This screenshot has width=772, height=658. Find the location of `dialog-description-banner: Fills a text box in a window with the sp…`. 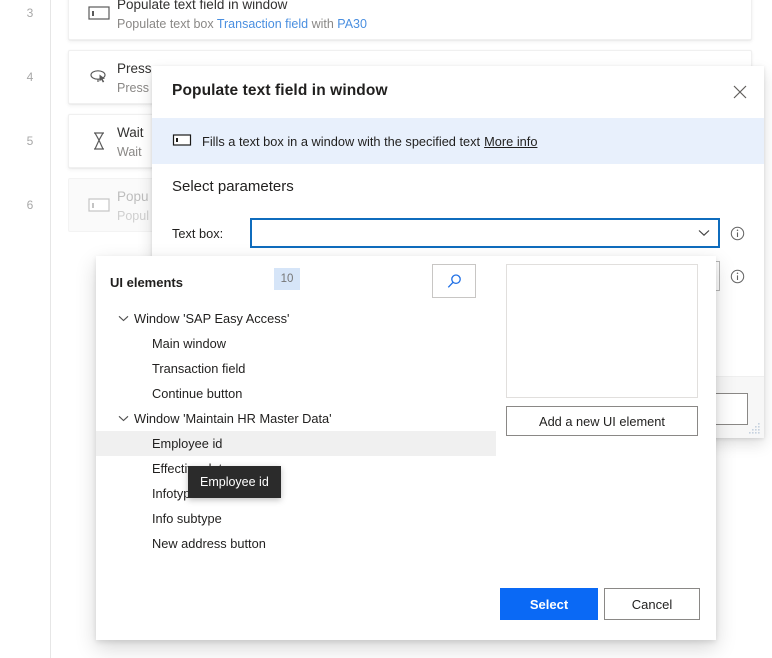

dialog-description-banner: Fills a text box in a window with the sp… is located at coordinates (458, 141).